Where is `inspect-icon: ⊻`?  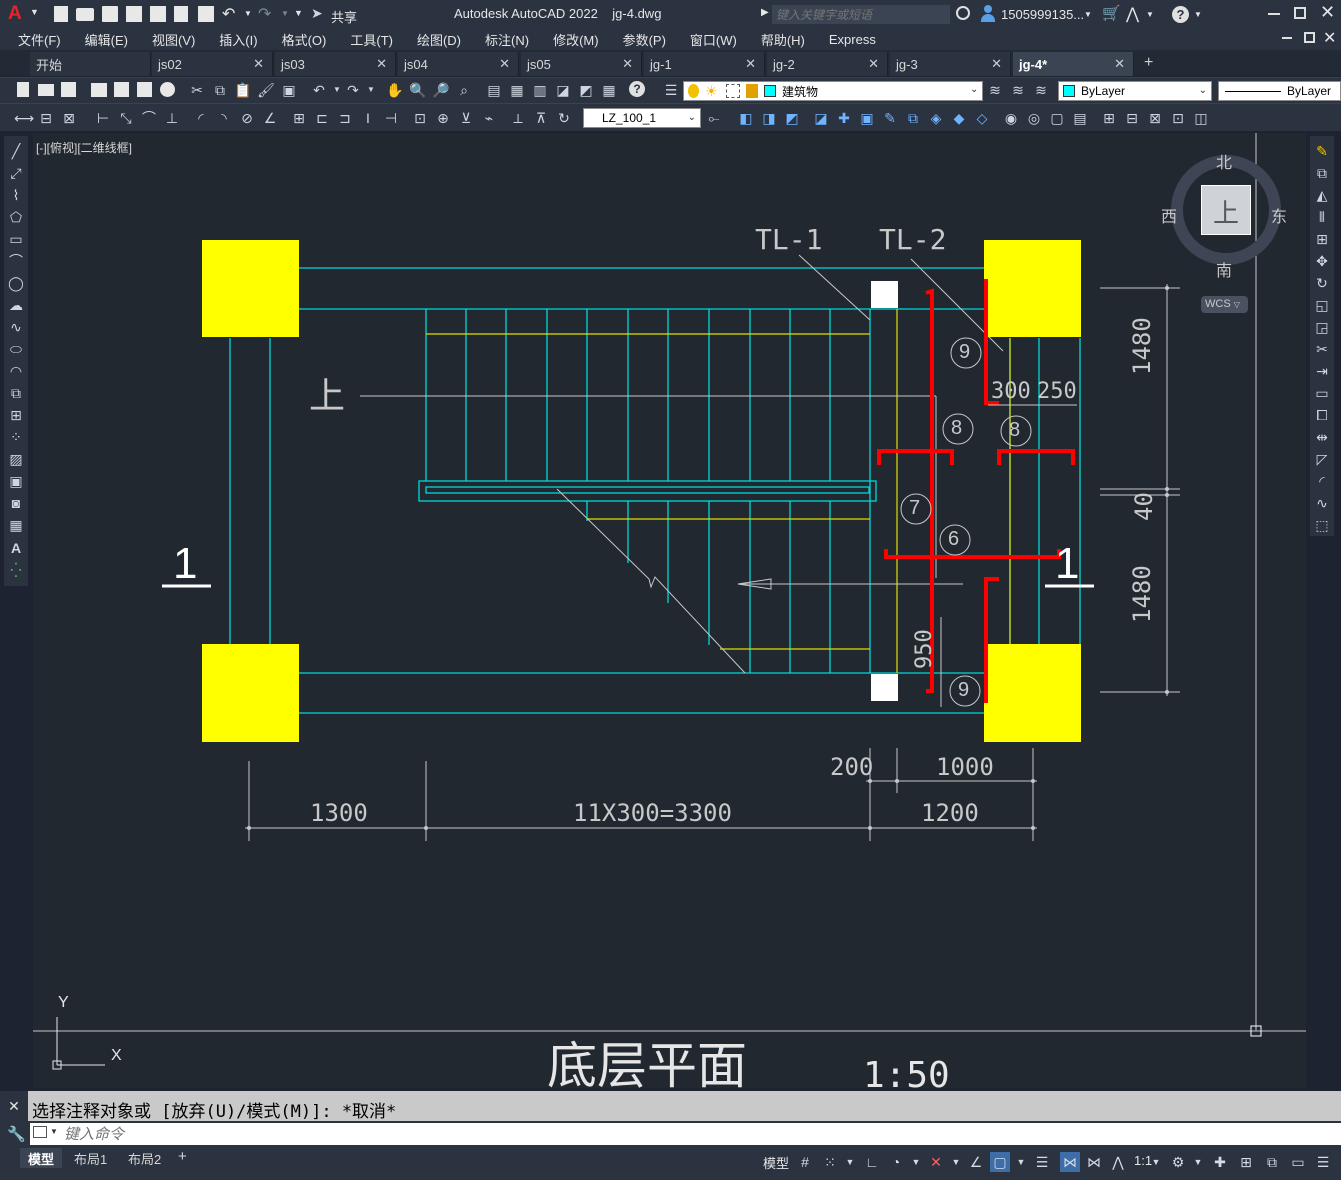
inspect-icon: ⊻ is located at coordinates (466, 118).